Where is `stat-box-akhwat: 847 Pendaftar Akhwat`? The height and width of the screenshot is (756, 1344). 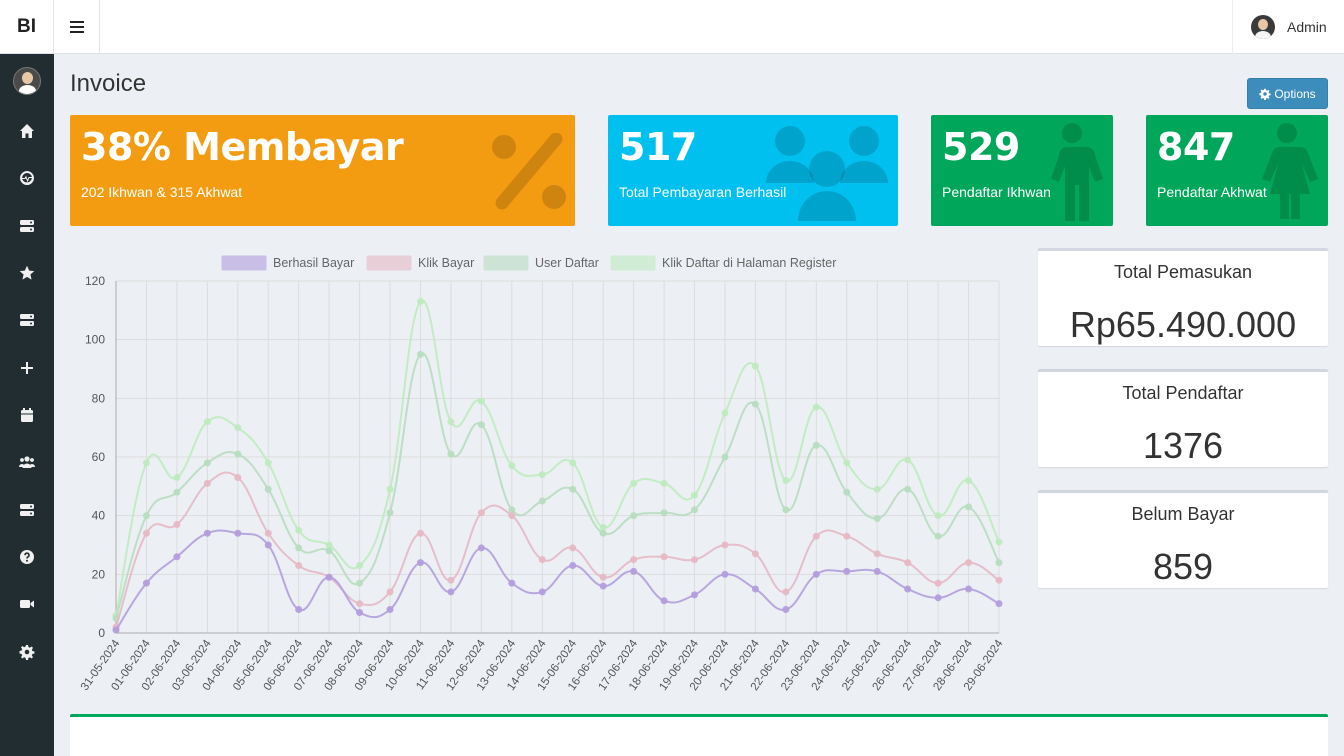 stat-box-akhwat: 847 Pendaftar Akhwat is located at coordinates (1237, 170).